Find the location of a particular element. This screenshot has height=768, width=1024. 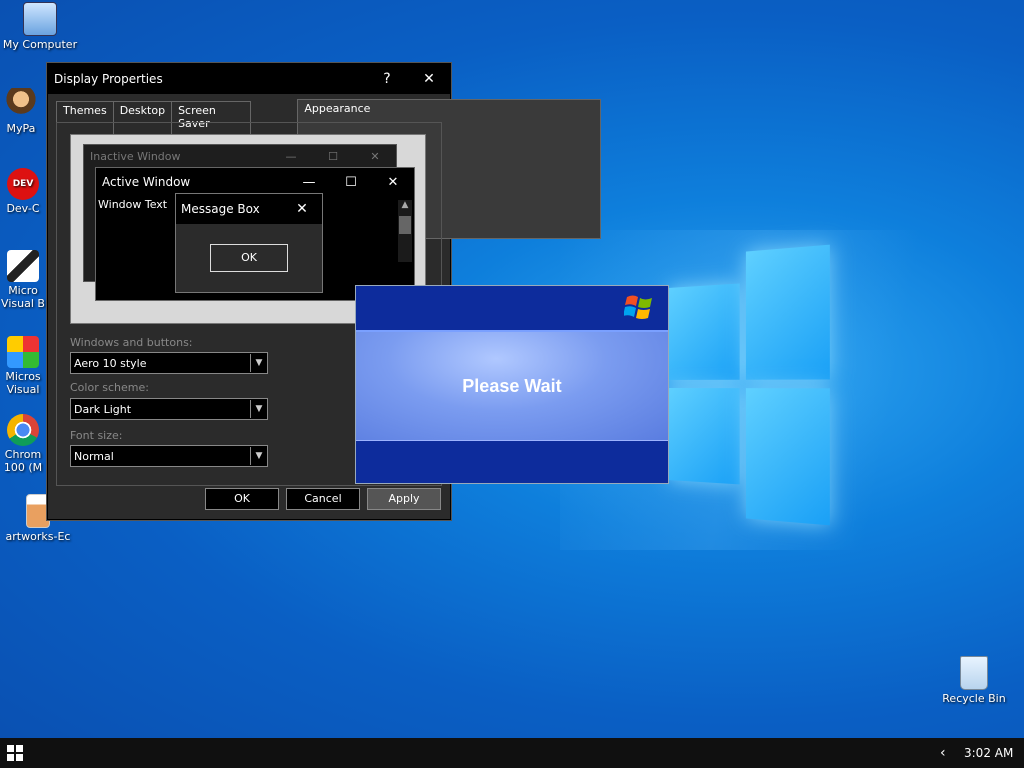

desktop-icon-label: Micros is located at coordinates (23, 376).